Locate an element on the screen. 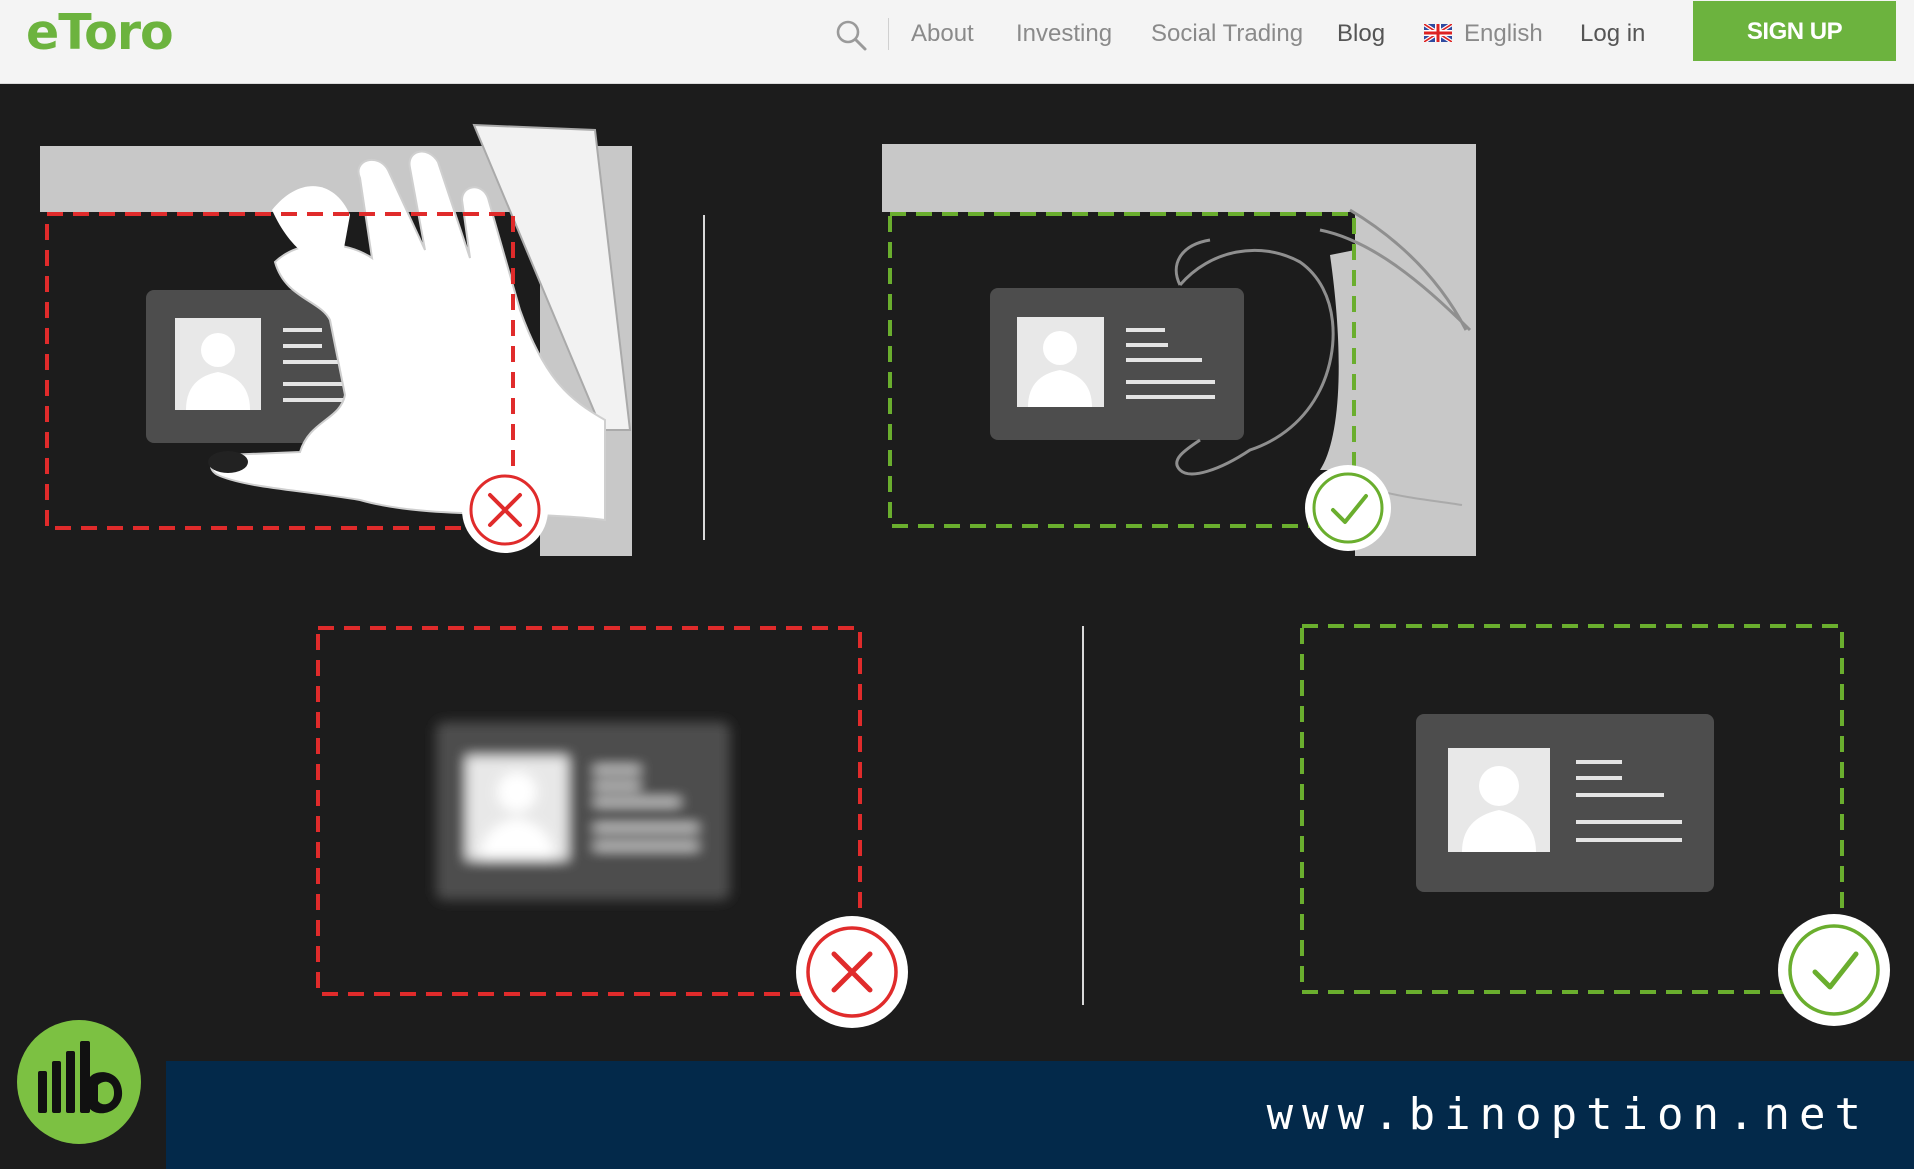  panel-hand-holding-id is located at coordinates (1179, 350).